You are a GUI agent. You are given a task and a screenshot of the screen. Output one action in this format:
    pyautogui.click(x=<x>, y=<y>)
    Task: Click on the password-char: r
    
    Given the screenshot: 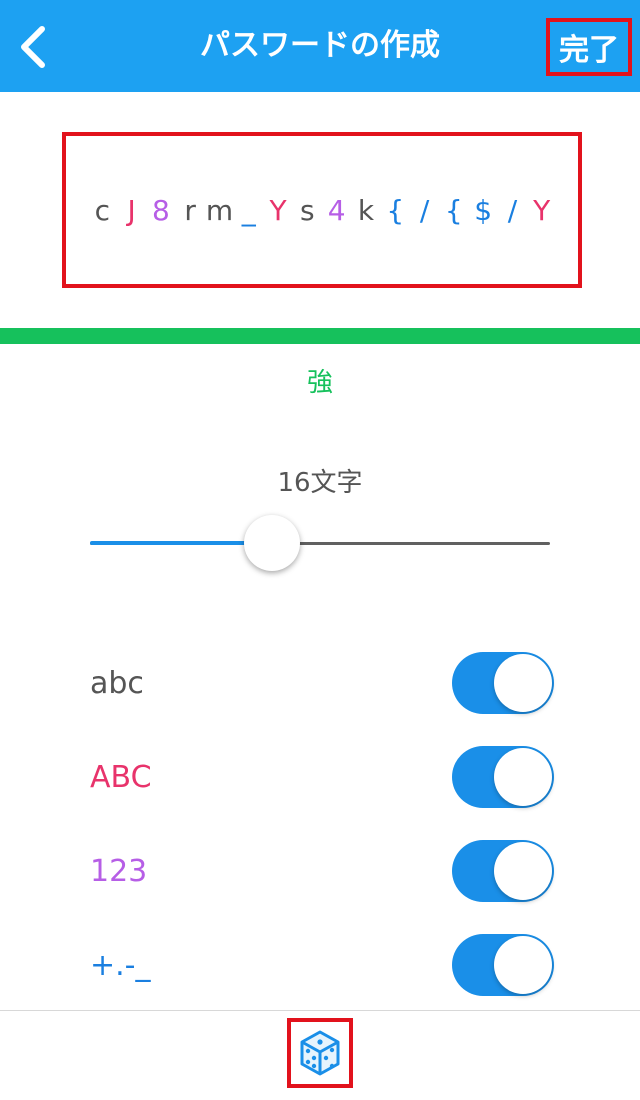 What is the action you would take?
    pyautogui.click(x=190, y=210)
    